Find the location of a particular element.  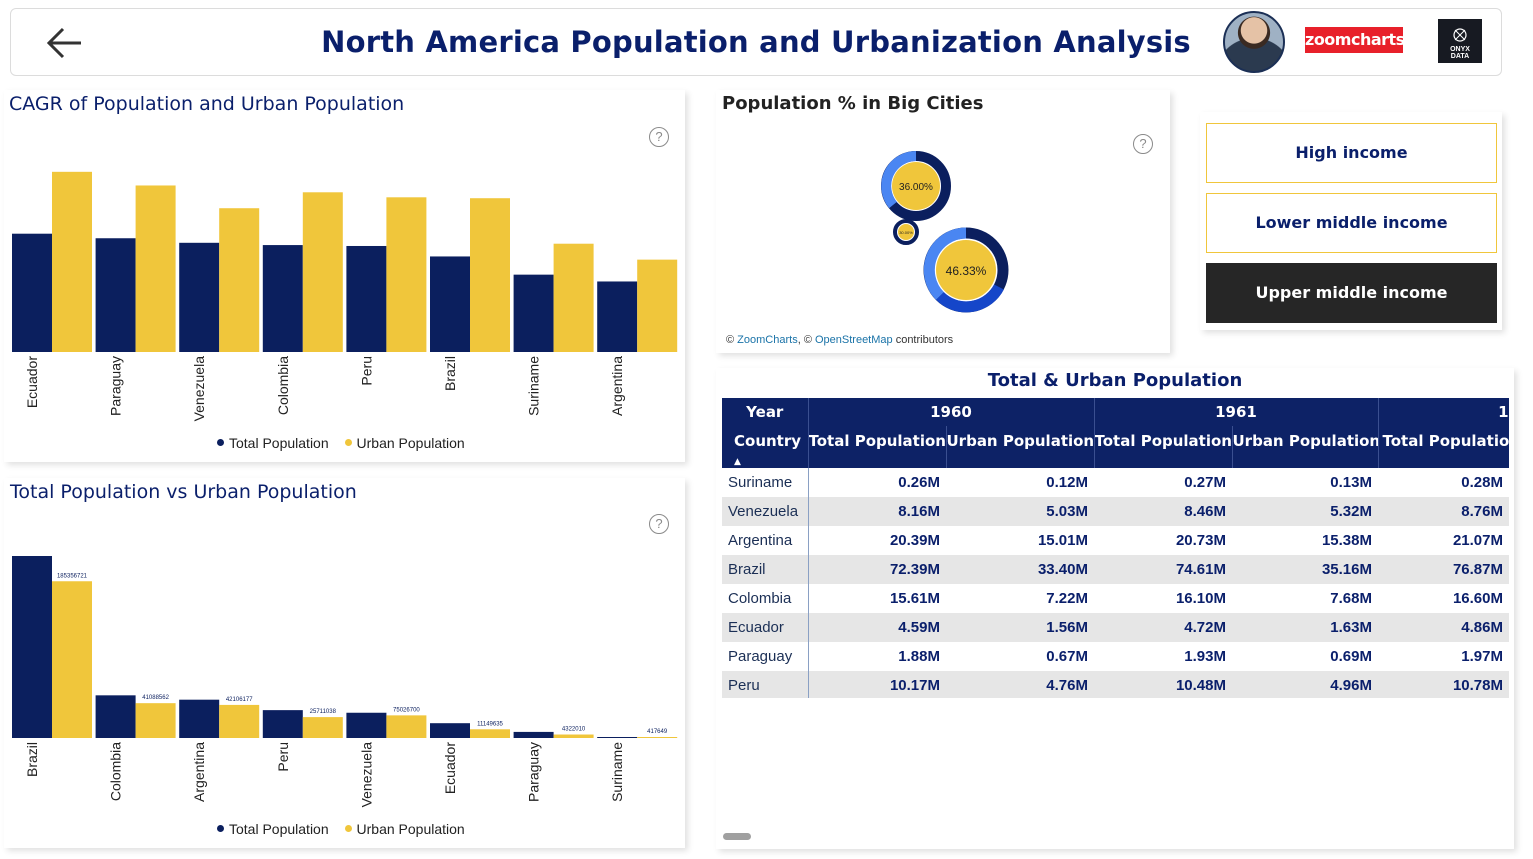

table-row: Brazil 72.39M 33.40M 74.61M 35.16M 76.87M is located at coordinates (1115, 569).